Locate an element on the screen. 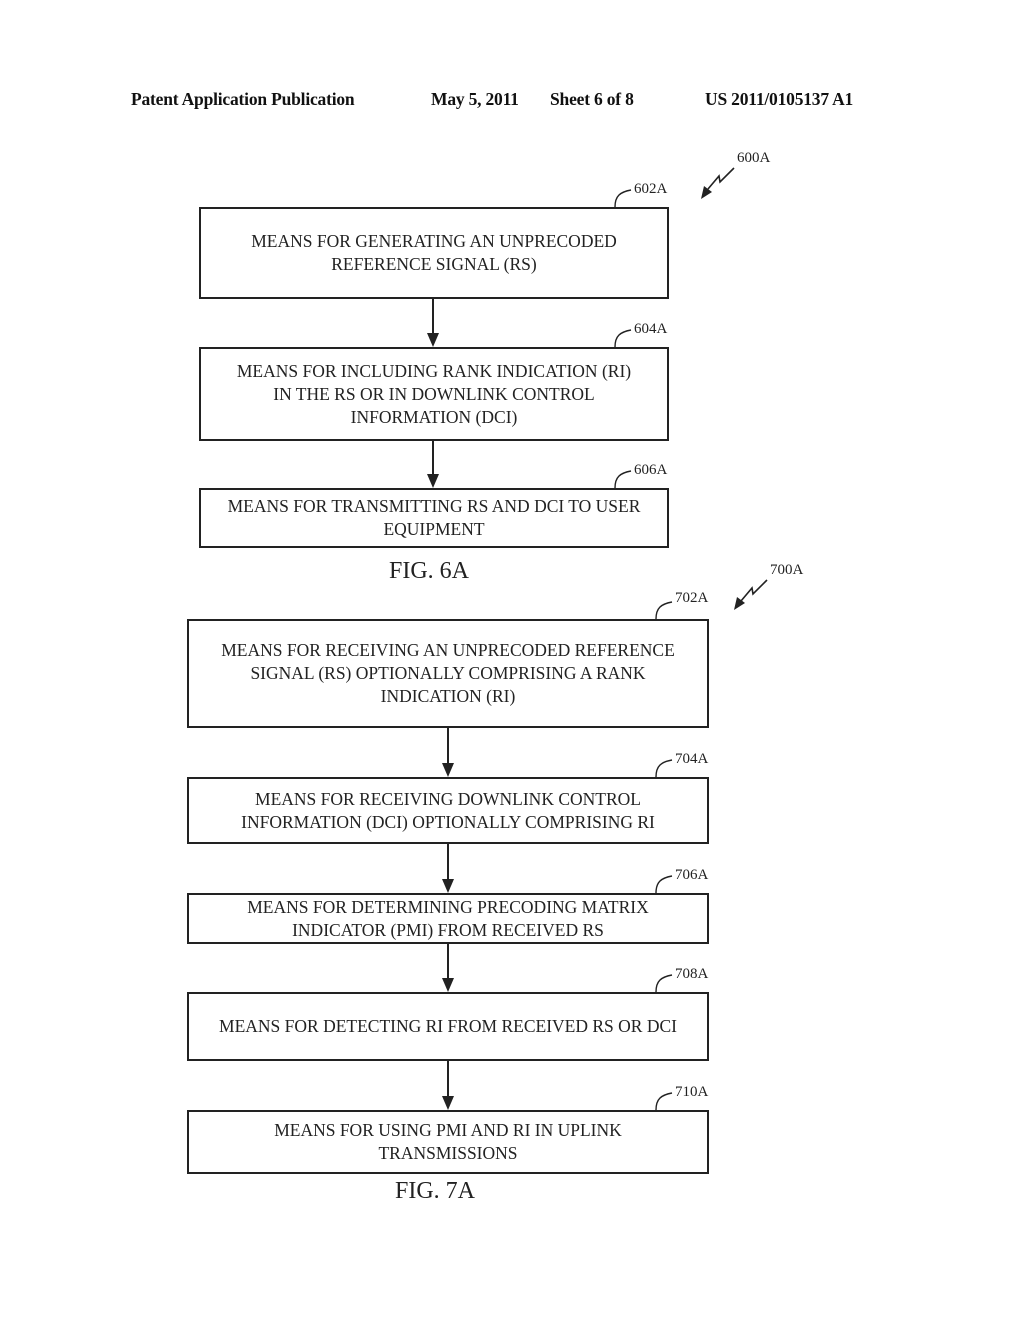 Image resolution: width=1024 pixels, height=1320 pixels. step-text-line: EQUIPMENT is located at coordinates (434, 529).